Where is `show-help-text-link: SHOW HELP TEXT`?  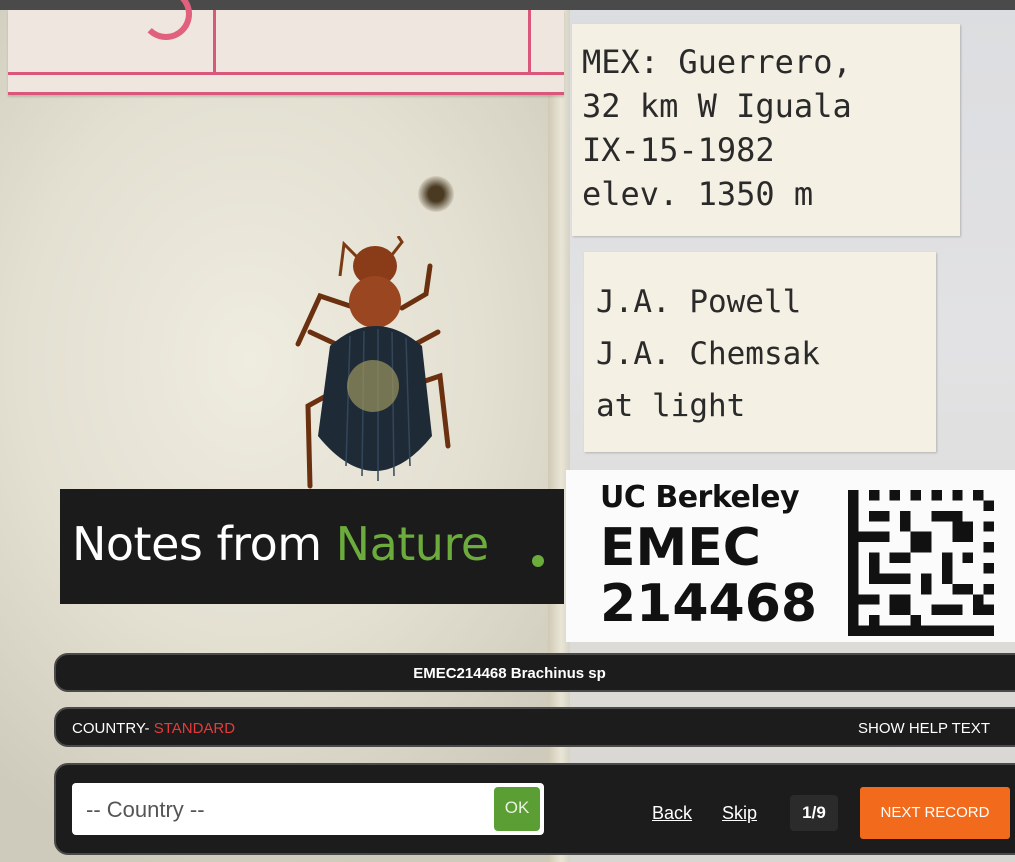 show-help-text-link: SHOW HELP TEXT is located at coordinates (924, 728).